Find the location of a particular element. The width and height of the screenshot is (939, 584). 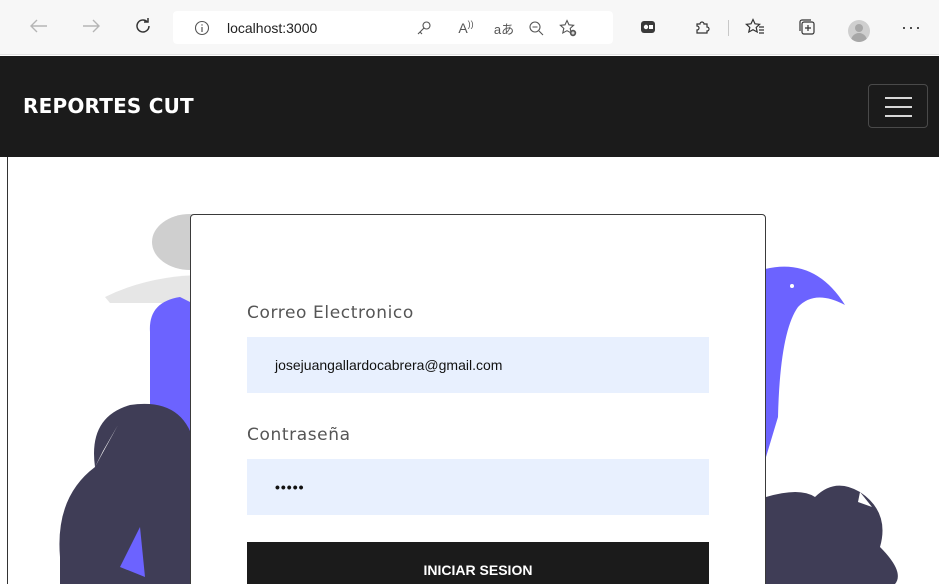

profile-avatar is located at coordinates (859, 31).